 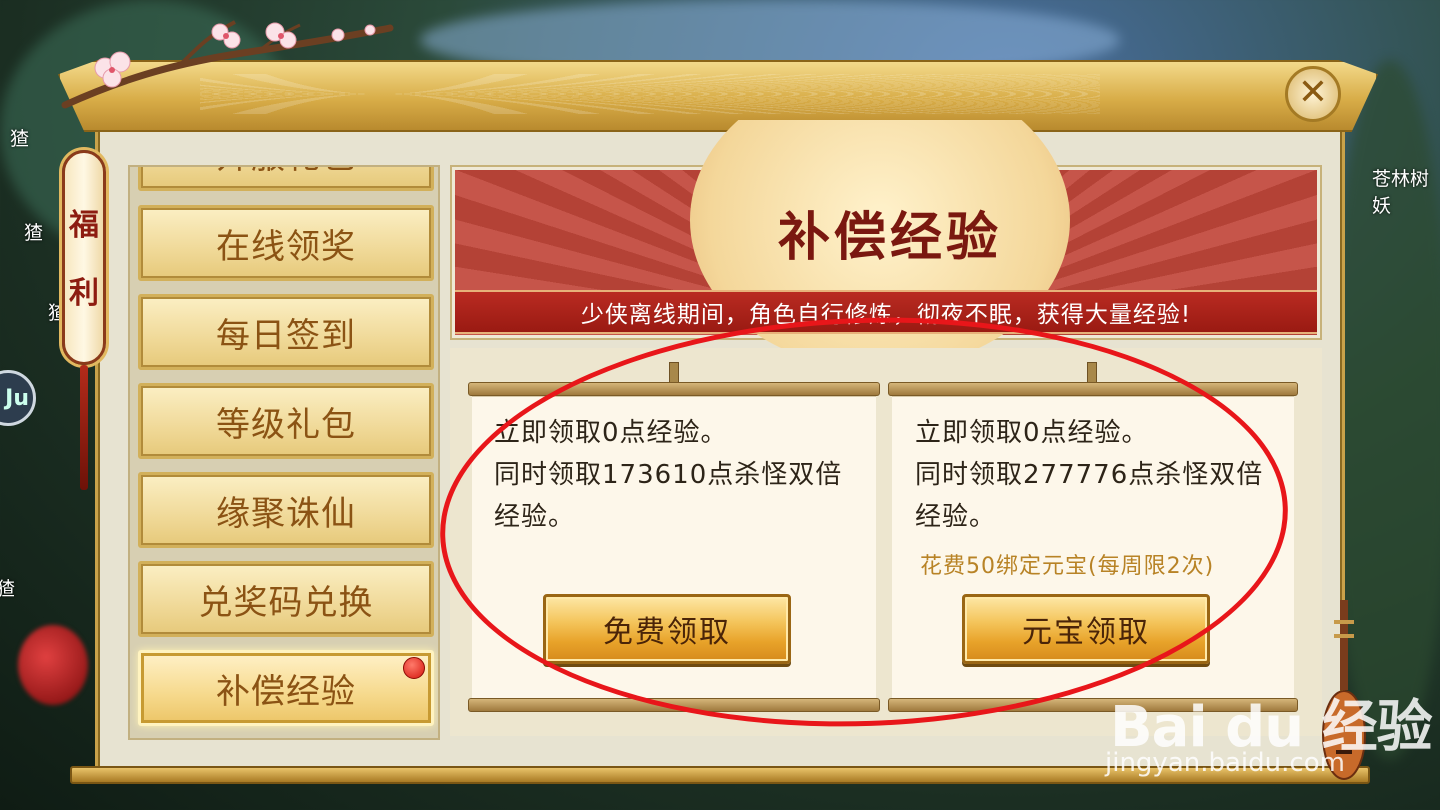 I want to click on notification-dot-icon, so click(x=414, y=668).